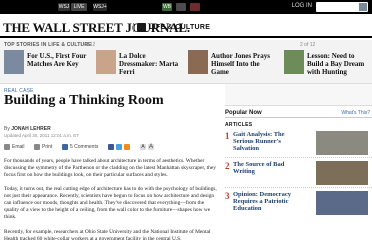  Describe the element at coordinates (227, 196) in the screenshot. I see `popular-rank: 3` at that location.